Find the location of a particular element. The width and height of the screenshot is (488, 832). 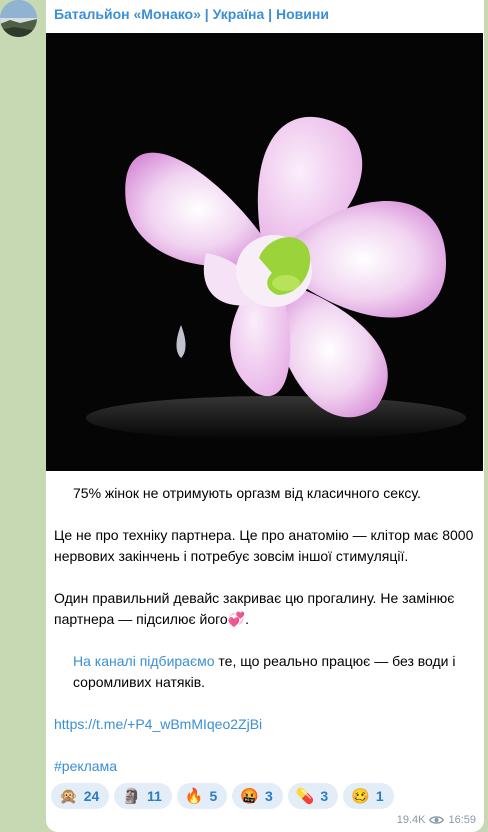

hashtag-link: #реклама is located at coordinates (264, 766).